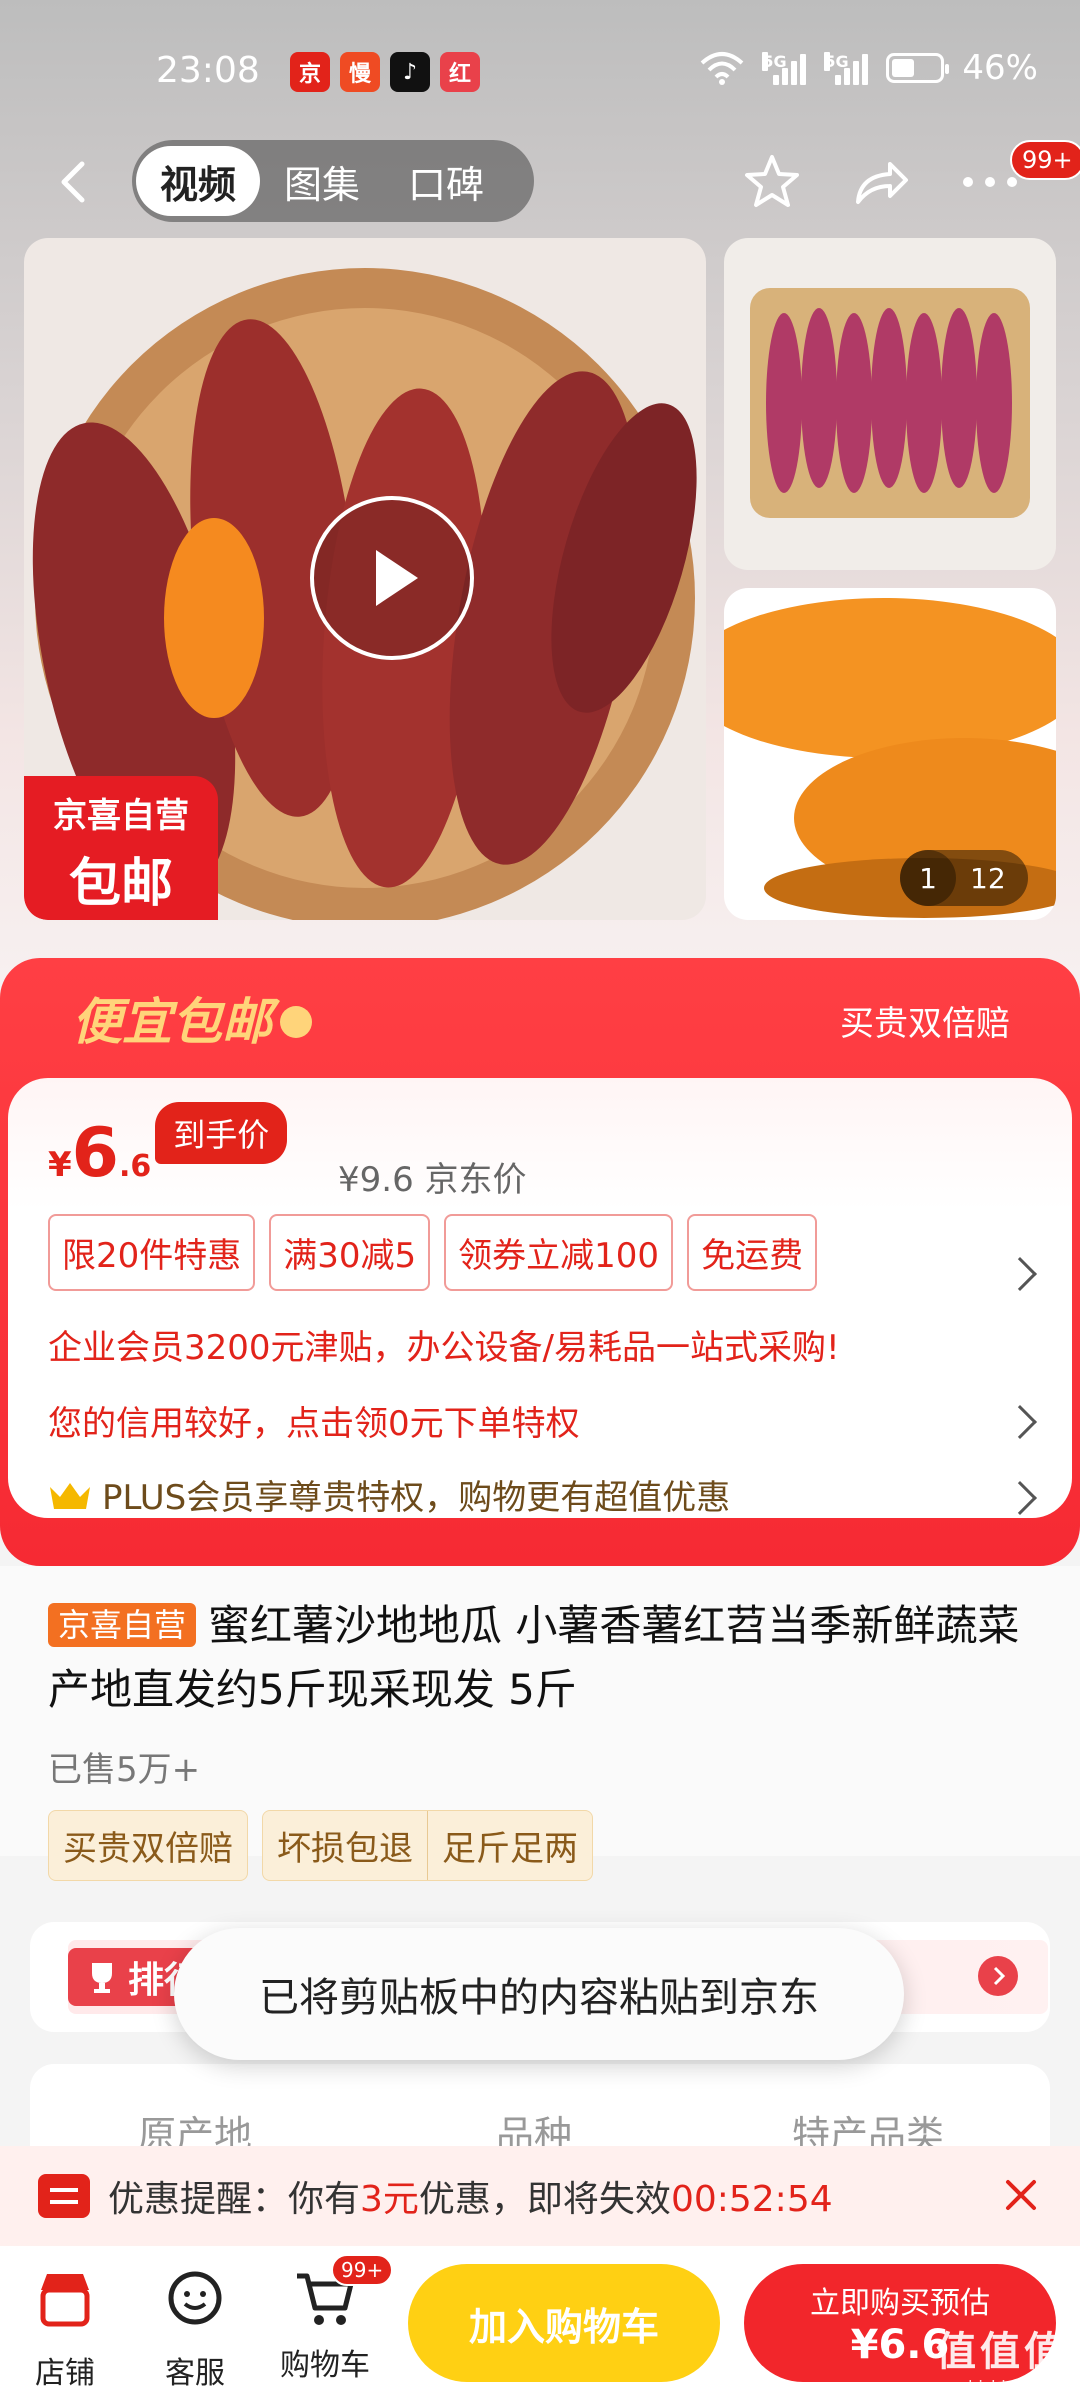 This screenshot has height=2400, width=1080. I want to click on reminder-text: 优惠提醒：你有3元优惠，即将失效00:52:54, so click(470, 2196).